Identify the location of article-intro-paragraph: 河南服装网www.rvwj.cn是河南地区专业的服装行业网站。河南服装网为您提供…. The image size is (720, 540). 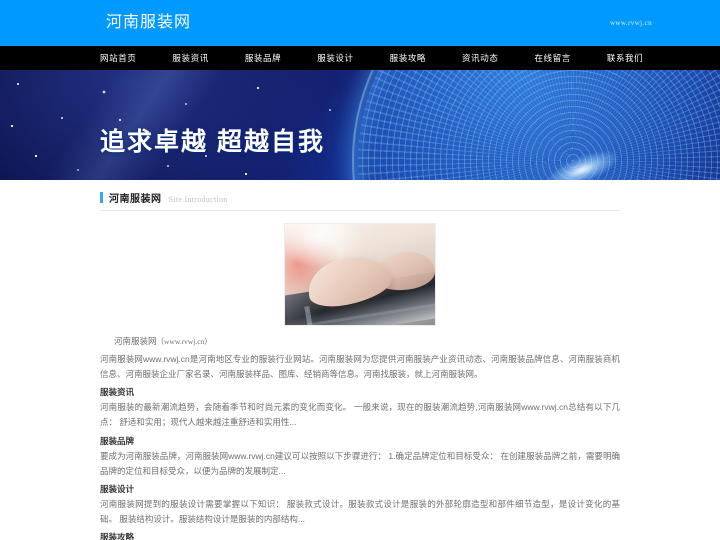
(360, 366).